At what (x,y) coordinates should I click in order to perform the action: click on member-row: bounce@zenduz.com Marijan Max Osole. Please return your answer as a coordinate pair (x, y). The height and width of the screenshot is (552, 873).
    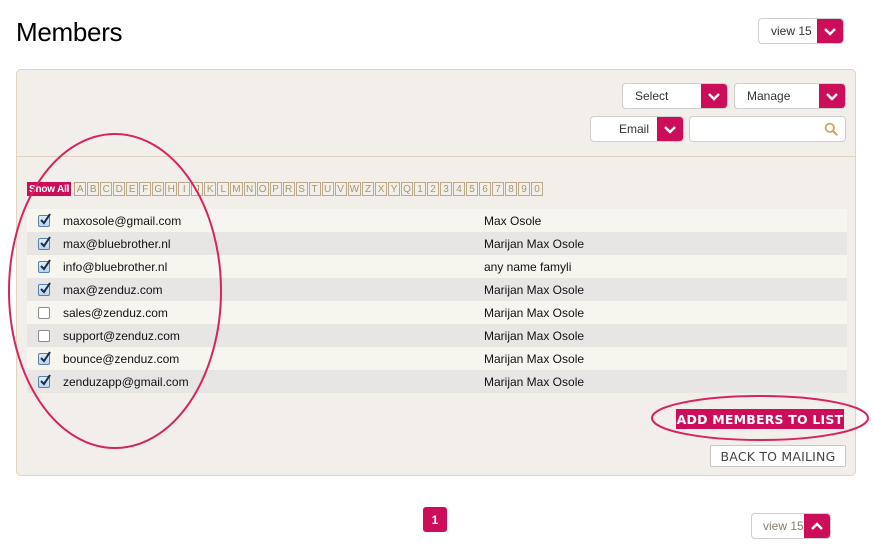
    Looking at the image, I should click on (437, 358).